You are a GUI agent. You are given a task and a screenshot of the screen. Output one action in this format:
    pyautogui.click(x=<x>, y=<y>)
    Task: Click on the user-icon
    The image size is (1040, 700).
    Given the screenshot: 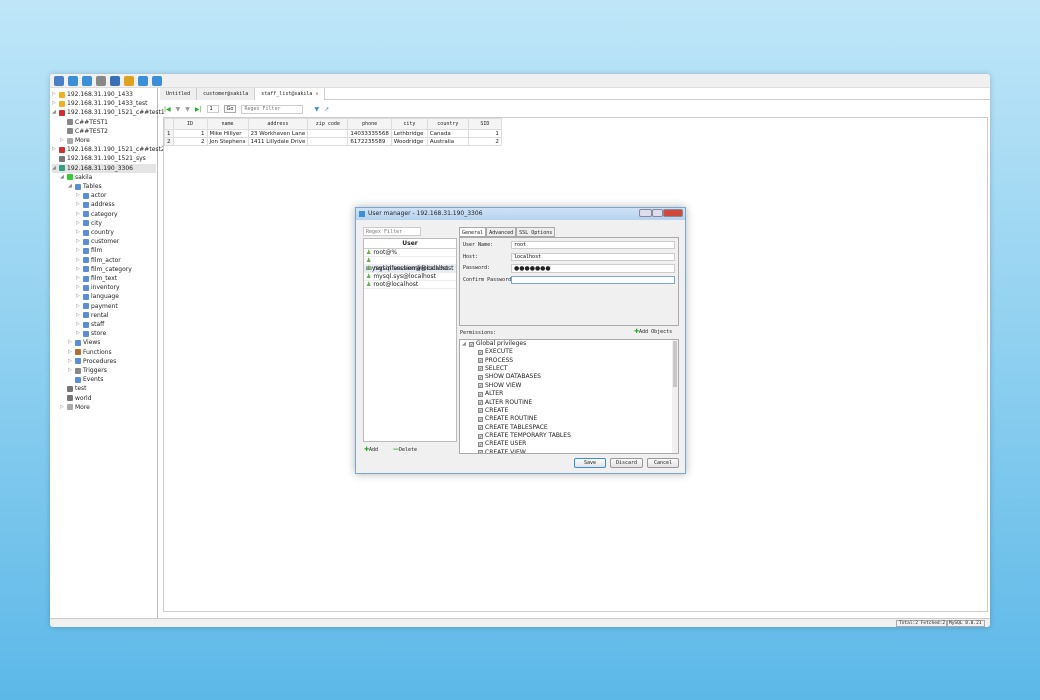 What is the action you would take?
    pyautogui.click(x=129, y=81)
    